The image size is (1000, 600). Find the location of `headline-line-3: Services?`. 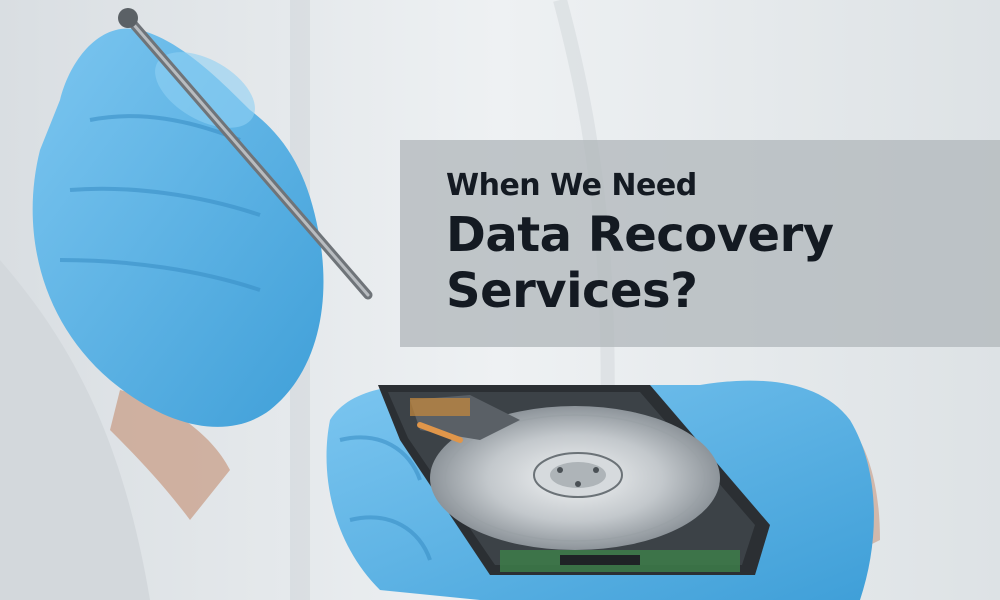

headline-line-3: Services? is located at coordinates (572, 291).